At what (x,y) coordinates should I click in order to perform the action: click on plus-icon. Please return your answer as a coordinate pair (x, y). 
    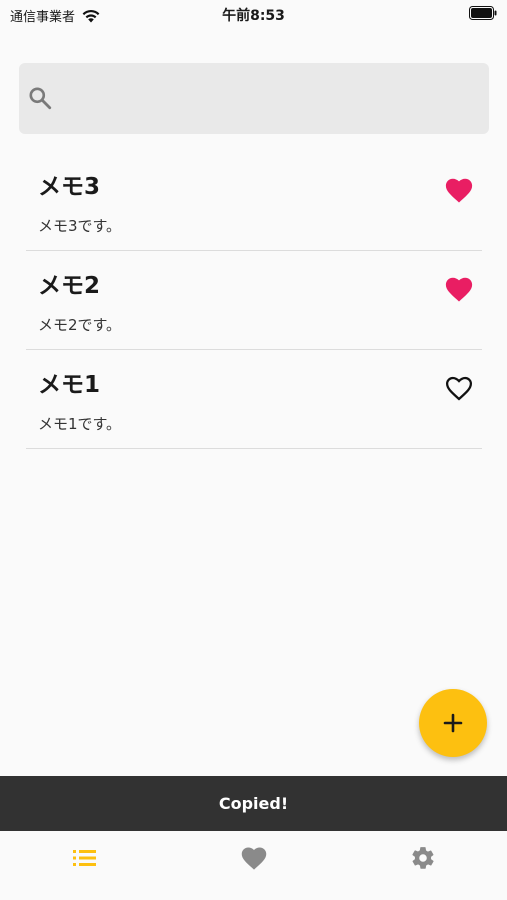
    Looking at the image, I should click on (453, 723).